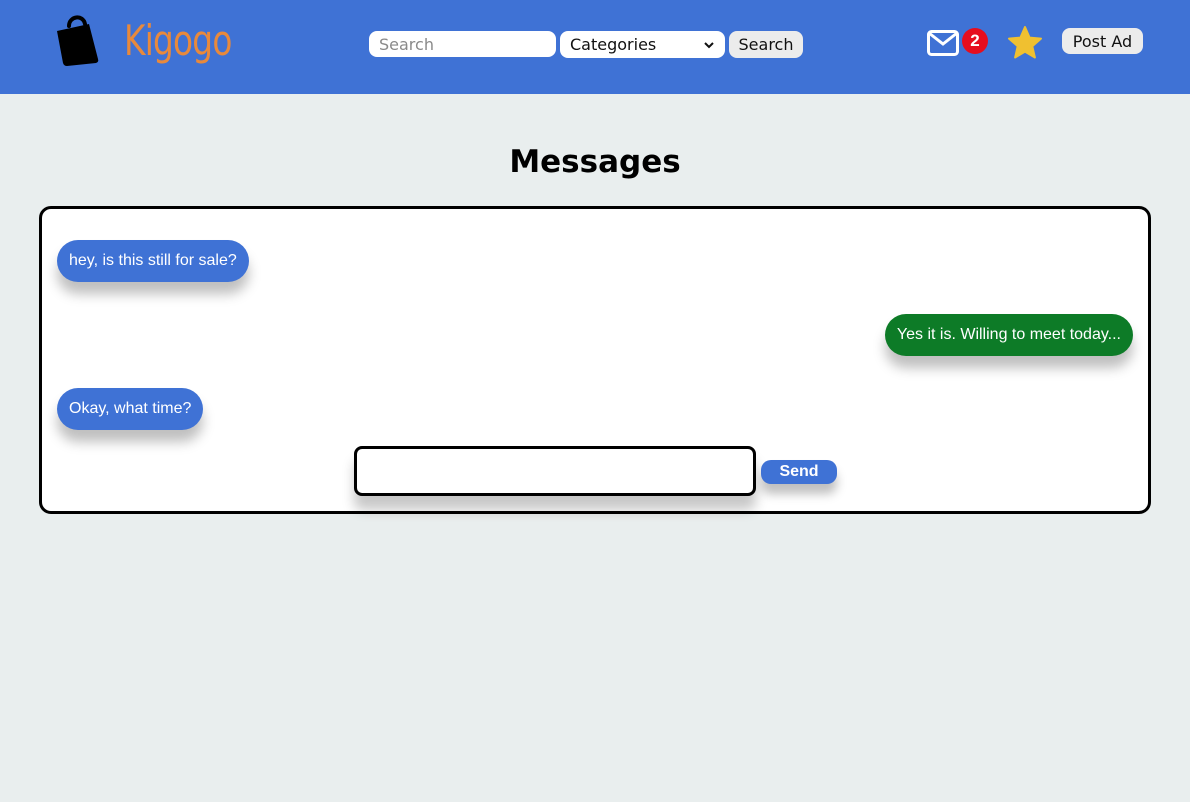  I want to click on post-ad-button: Post Ad, so click(1102, 41).